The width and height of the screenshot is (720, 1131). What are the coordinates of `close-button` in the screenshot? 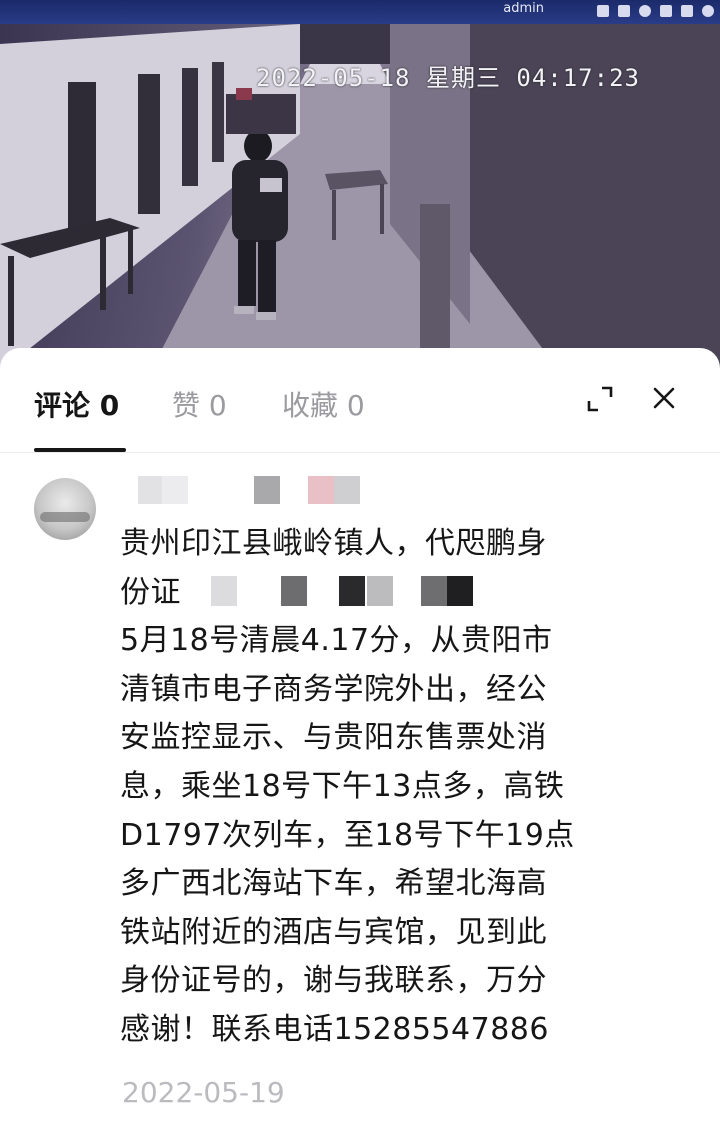 It's located at (664, 398).